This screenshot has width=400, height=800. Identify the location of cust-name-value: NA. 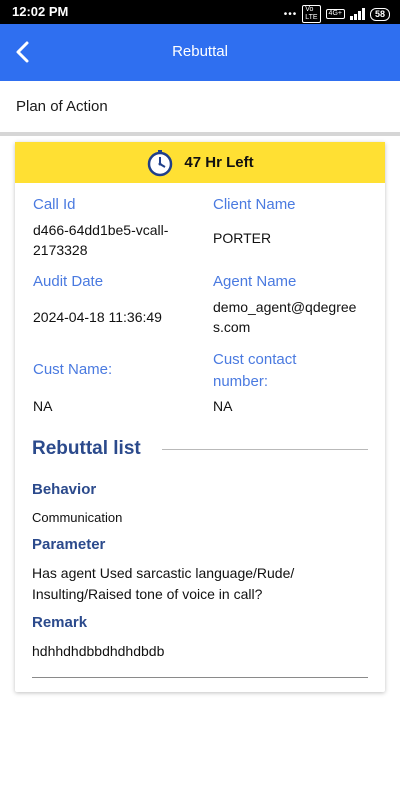
(43, 406).